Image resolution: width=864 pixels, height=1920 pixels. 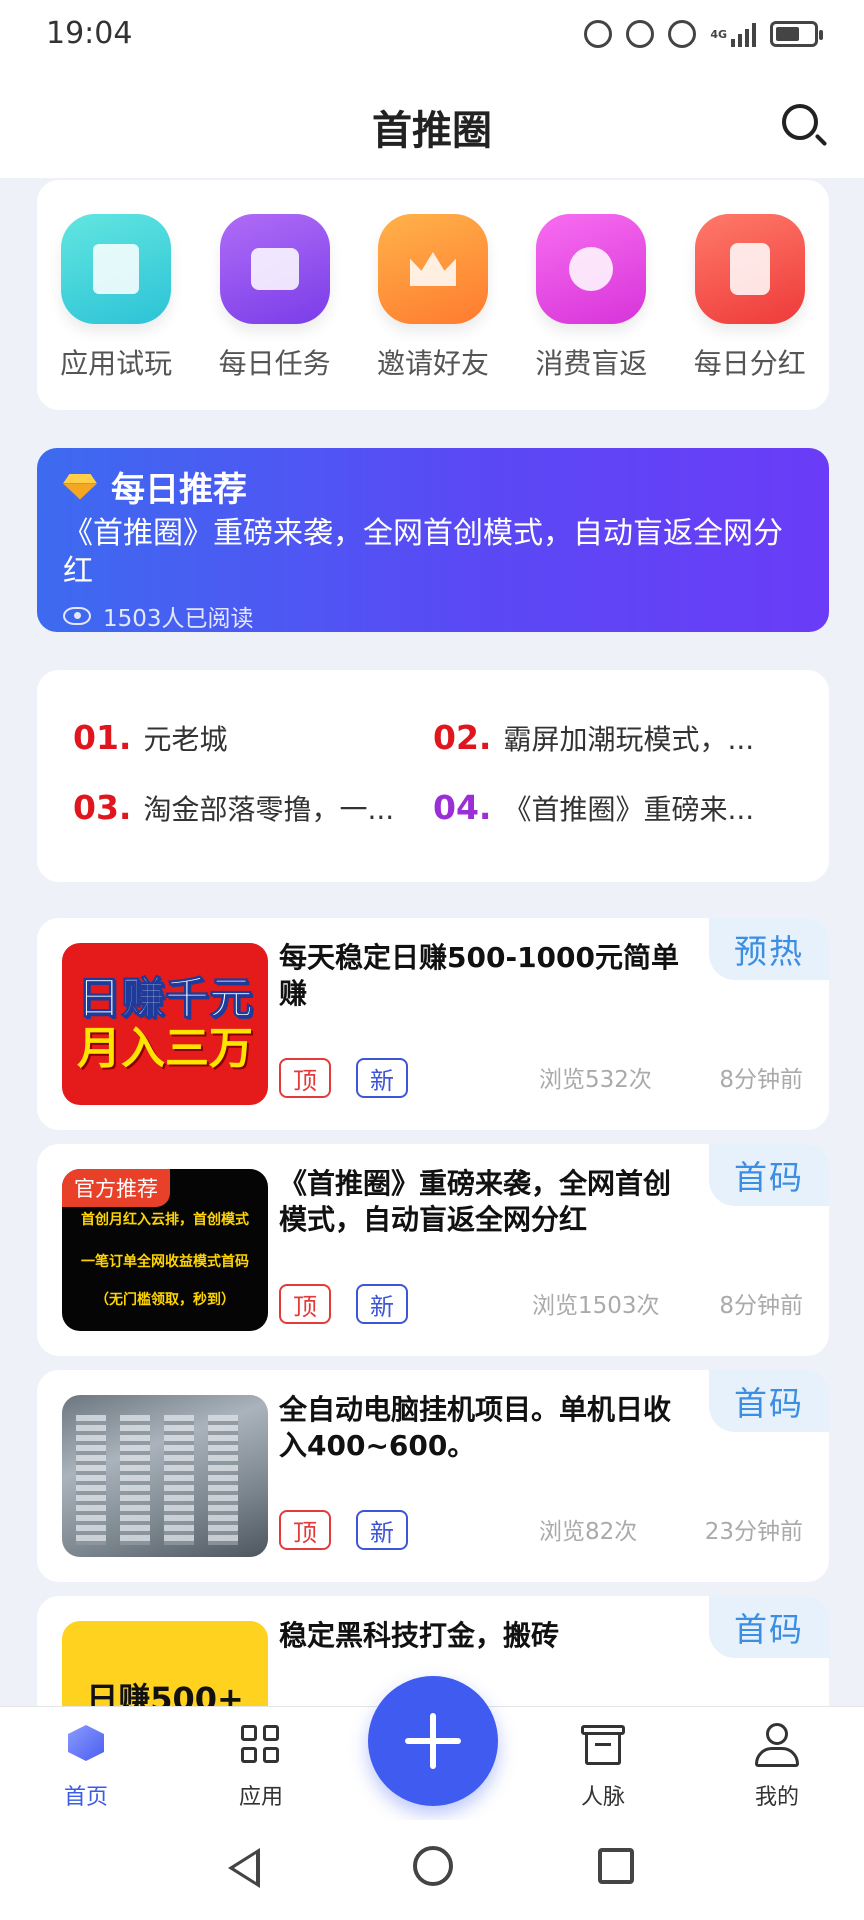 I want to click on page-title: 首推圈, so click(x=432, y=131).